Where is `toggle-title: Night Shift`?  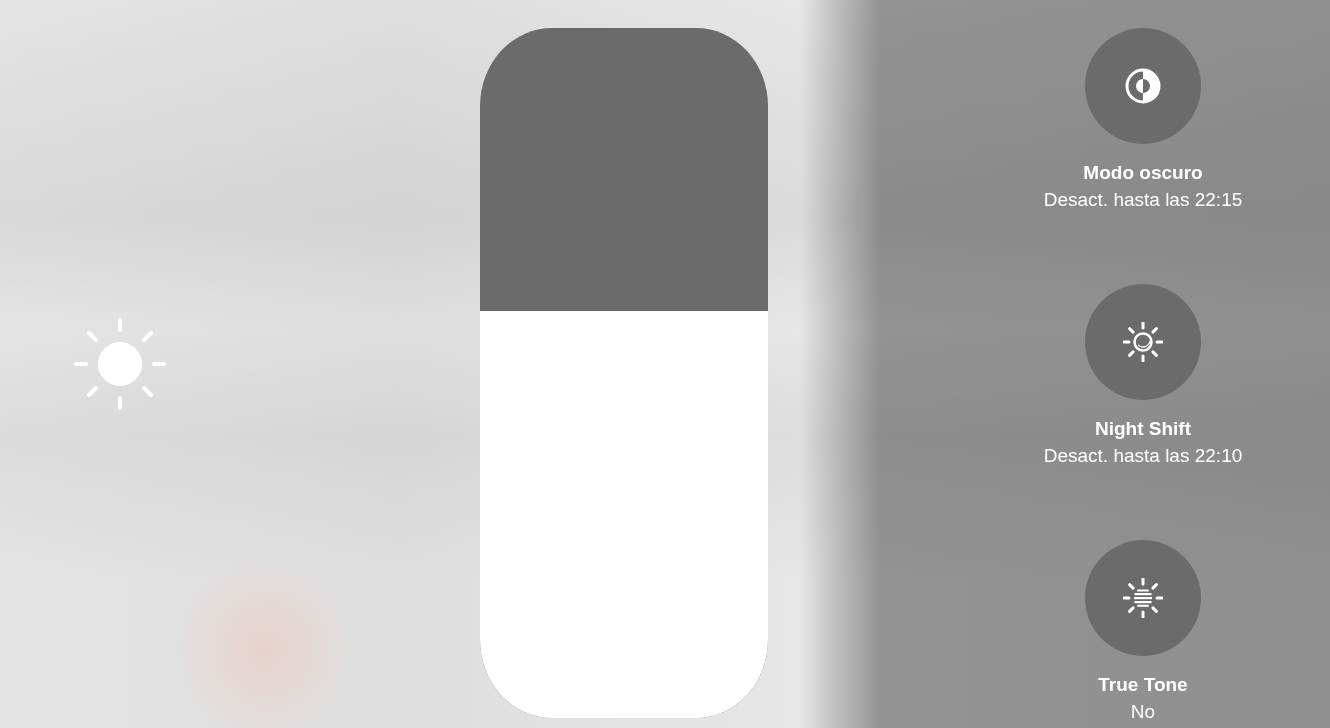 toggle-title: Night Shift is located at coordinates (1143, 429).